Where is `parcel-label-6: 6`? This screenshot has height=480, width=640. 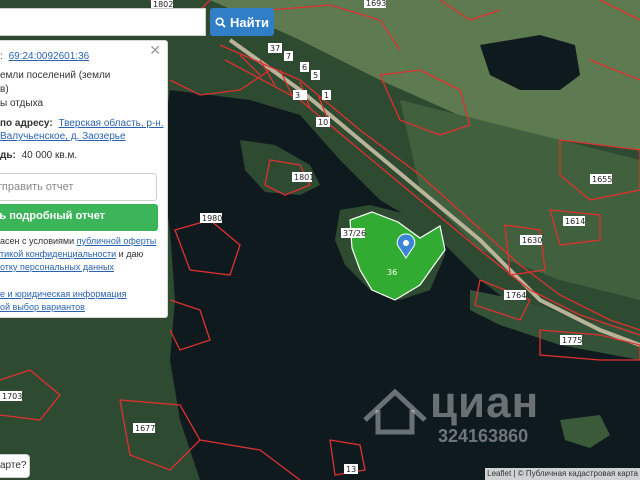
parcel-label-6: 6 is located at coordinates (304, 67).